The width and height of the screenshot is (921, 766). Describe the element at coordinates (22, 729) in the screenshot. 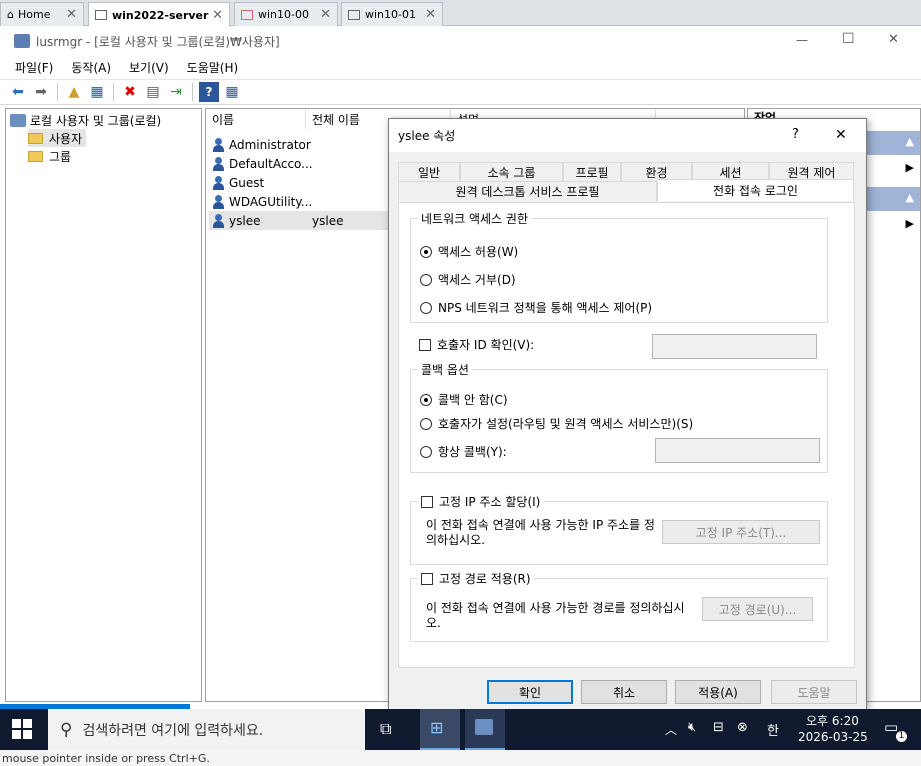

I see `windows-start-icon` at that location.